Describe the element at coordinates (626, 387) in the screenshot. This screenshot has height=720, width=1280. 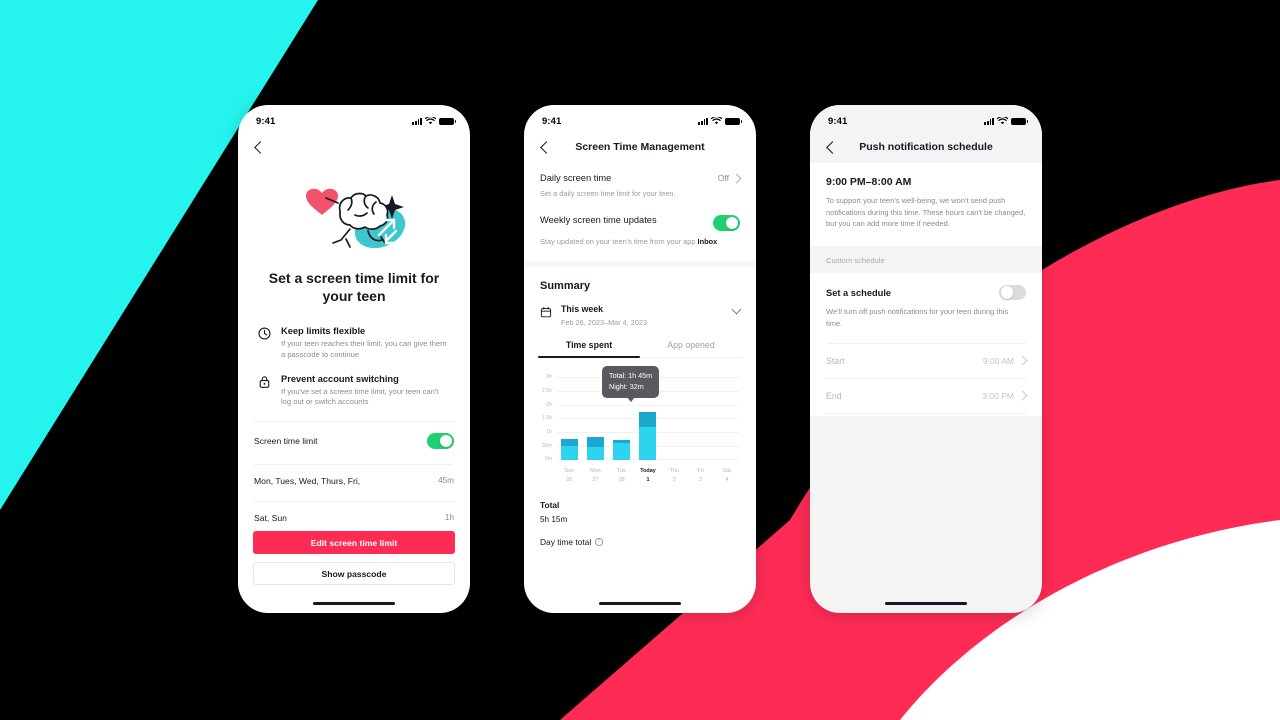
I see `tooltip-night: Night: 32m` at that location.